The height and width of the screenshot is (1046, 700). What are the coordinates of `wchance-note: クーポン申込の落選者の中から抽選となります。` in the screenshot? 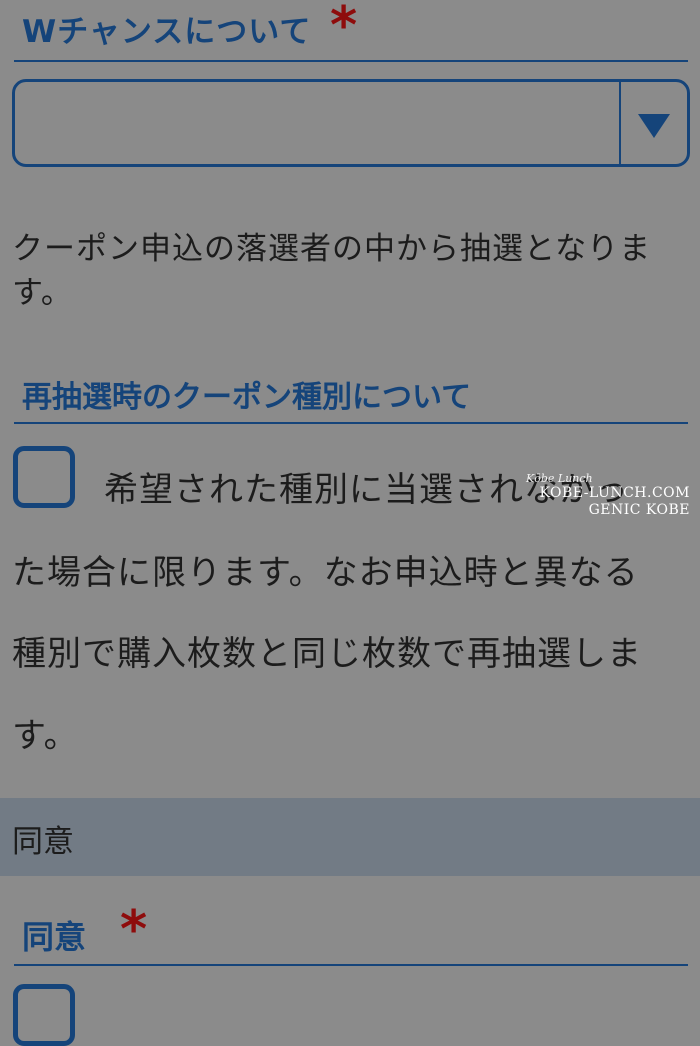 It's located at (332, 271).